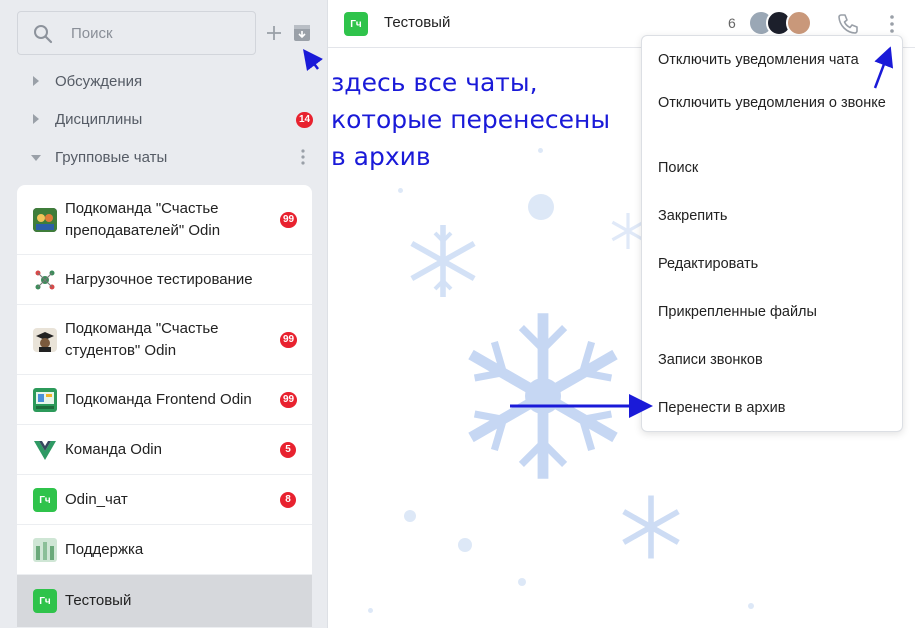 The image size is (915, 628). I want to click on chat-name: Подкоманда "Счастье преподавателей" Odin, so click(143, 219).